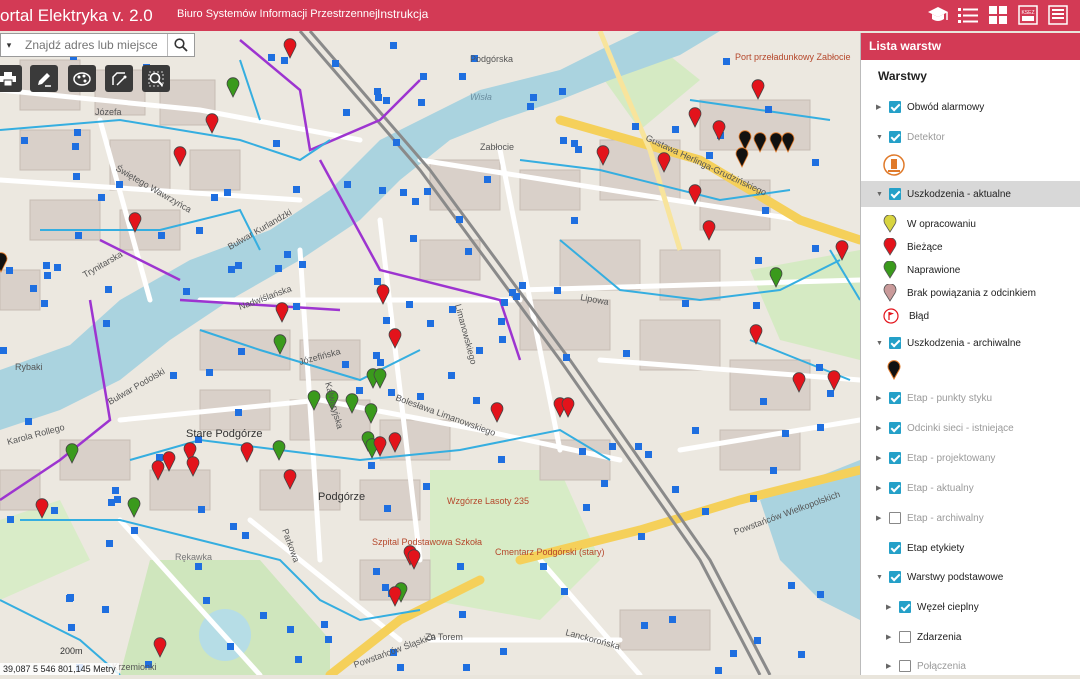  What do you see at coordinates (402, 15) in the screenshot?
I see `nav-link-instrukcja: Instrukcja` at bounding box center [402, 15].